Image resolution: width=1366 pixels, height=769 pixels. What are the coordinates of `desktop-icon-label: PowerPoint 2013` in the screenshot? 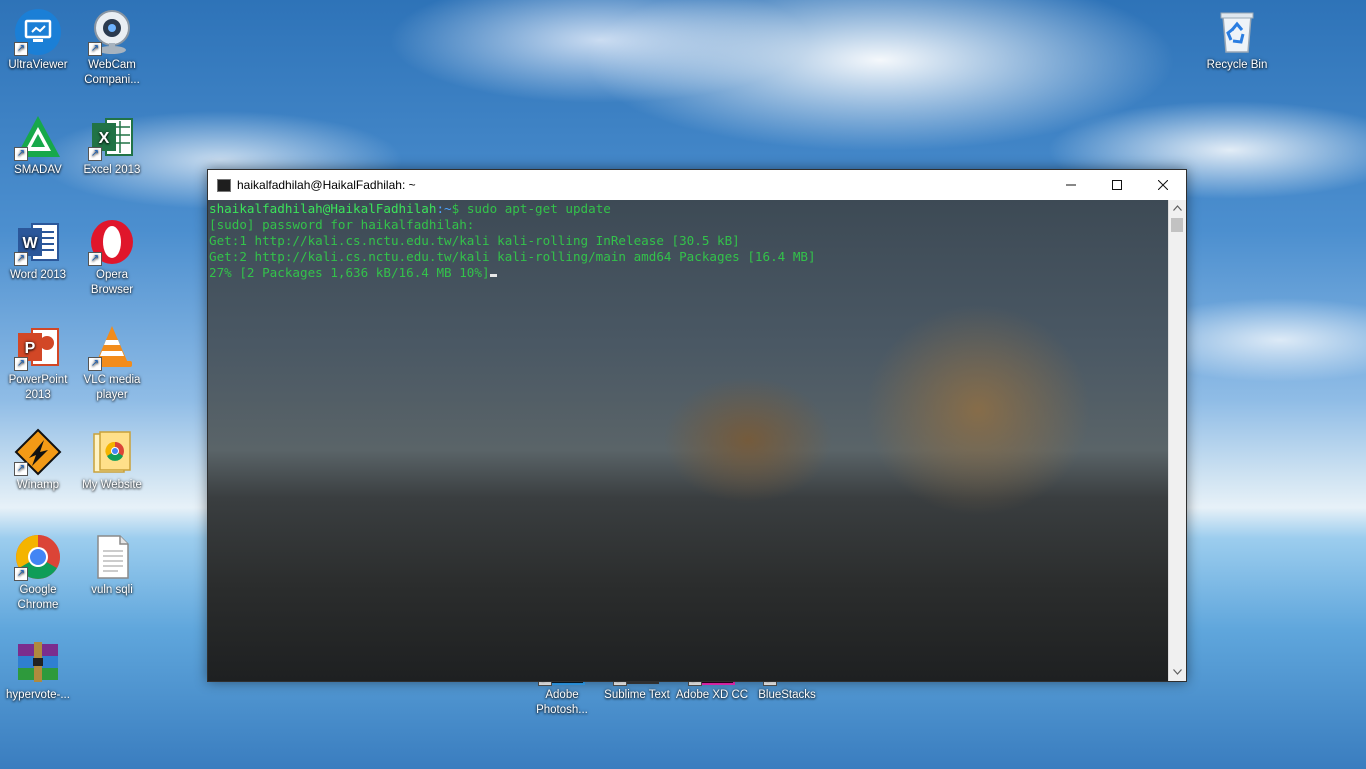 It's located at (38, 387).